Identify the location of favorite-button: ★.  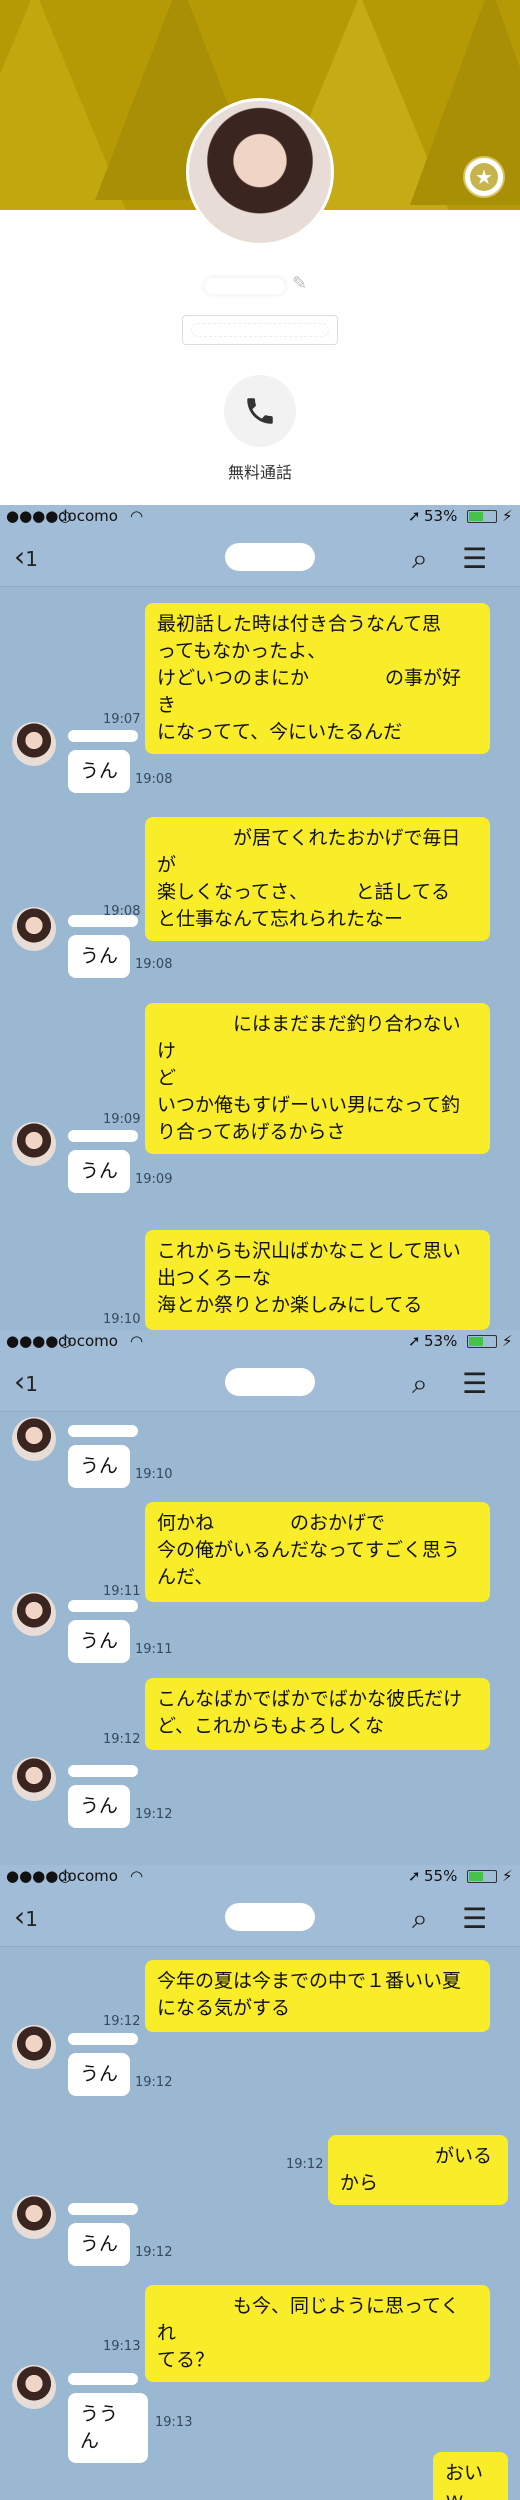
(484, 177).